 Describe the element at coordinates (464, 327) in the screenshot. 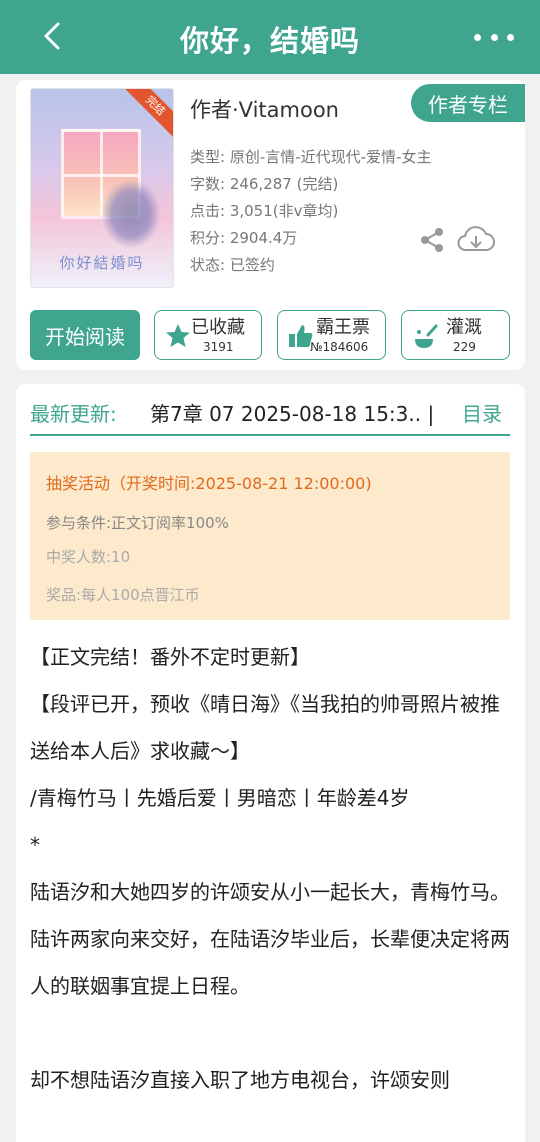

I see `irrigate-label: 灌溉` at that location.